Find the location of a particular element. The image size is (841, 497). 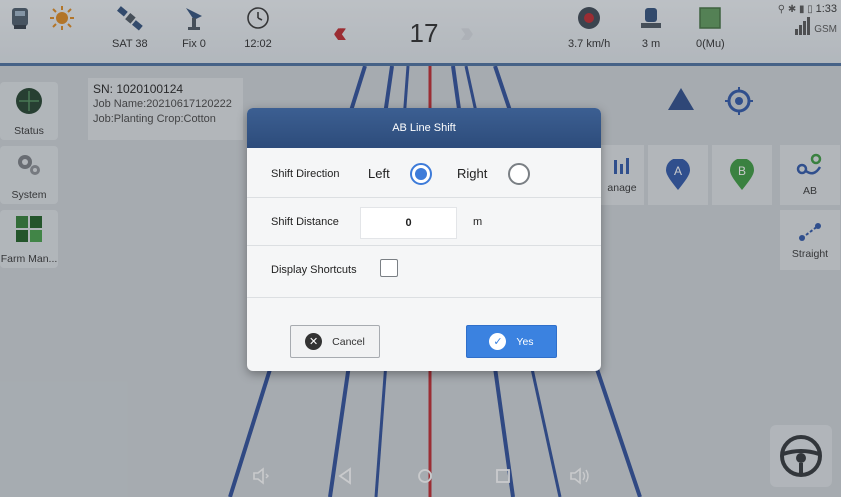

display-shortcuts-row: Display Shortcuts is located at coordinates (424, 272).